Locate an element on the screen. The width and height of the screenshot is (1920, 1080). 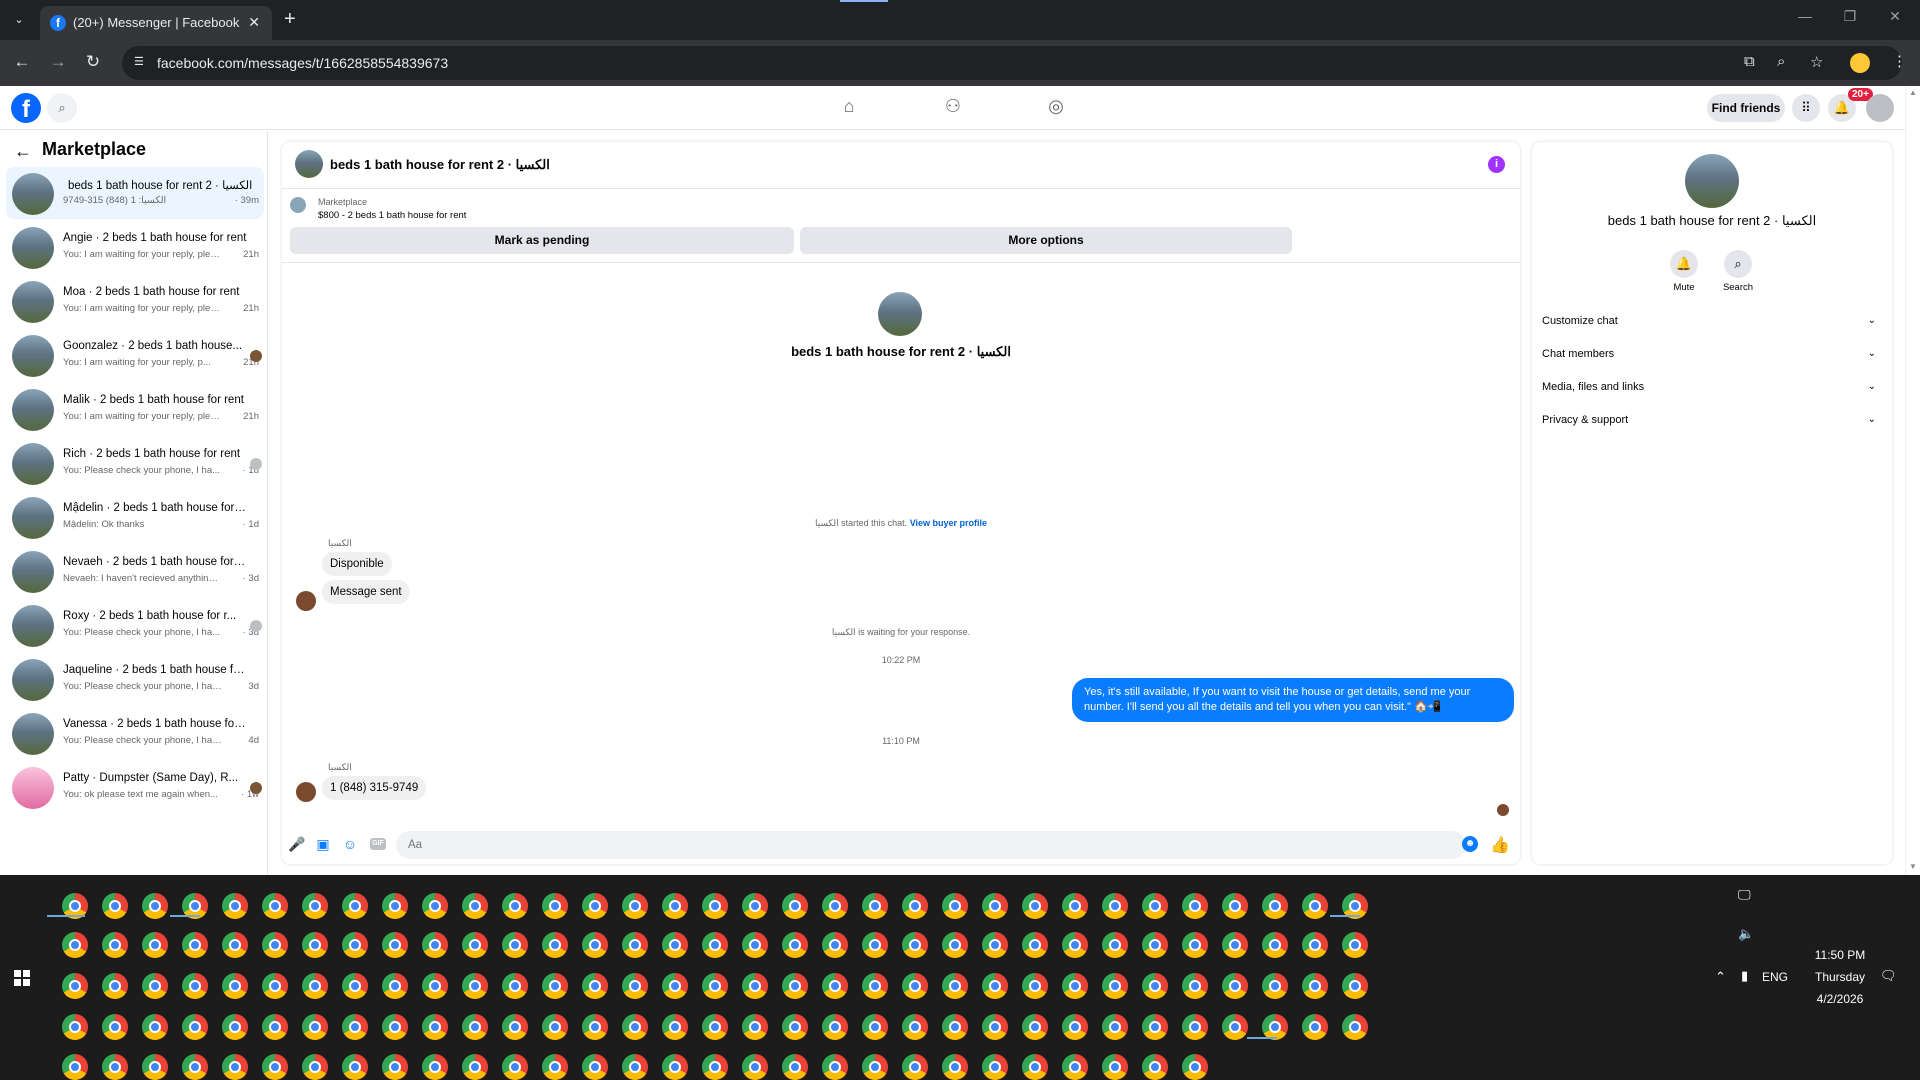
url-text: facebook.com/messages/t/1662858554839673 is located at coordinates (302, 63).